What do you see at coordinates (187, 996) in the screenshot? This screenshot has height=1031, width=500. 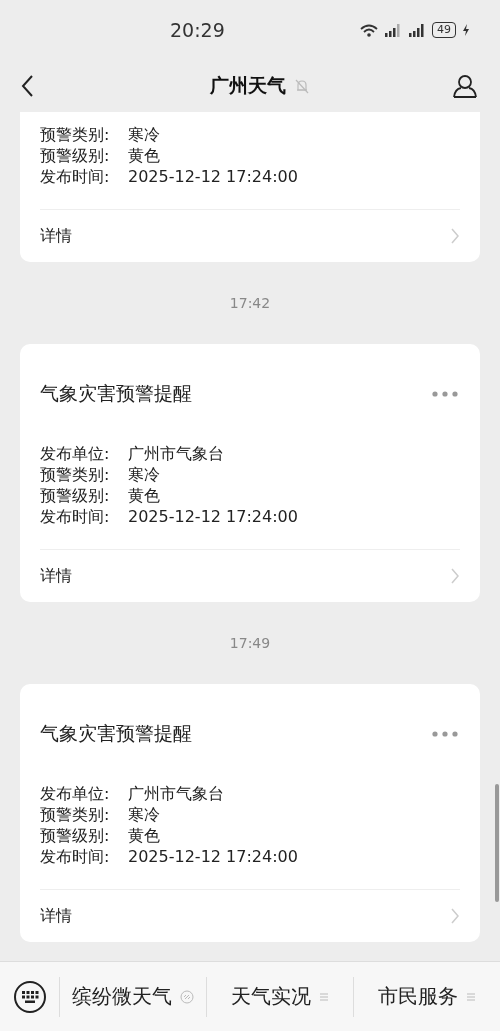 I see `link-icon` at bounding box center [187, 996].